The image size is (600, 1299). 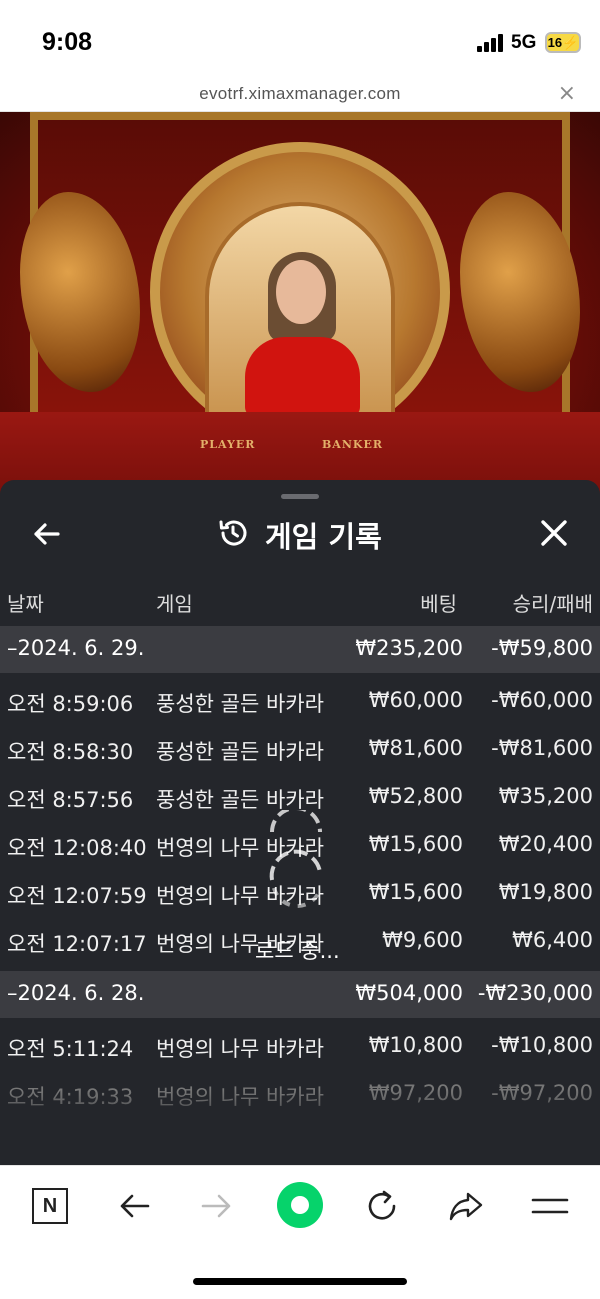 What do you see at coordinates (545, 892) in the screenshot?
I see `record-winloss: ₩19,800` at bounding box center [545, 892].